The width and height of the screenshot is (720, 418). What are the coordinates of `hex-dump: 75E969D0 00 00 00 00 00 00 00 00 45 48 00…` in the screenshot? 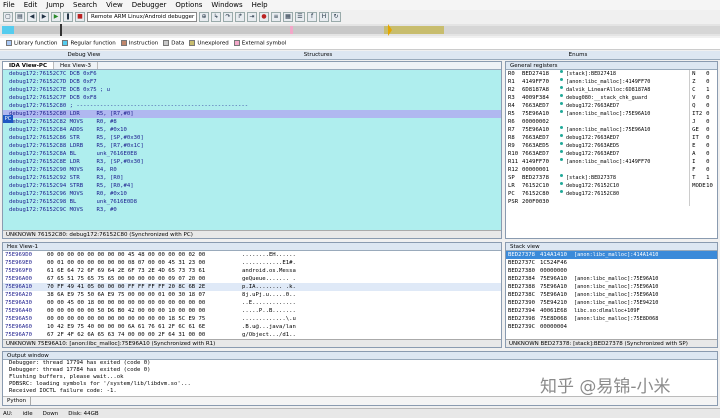 It's located at (252, 295).